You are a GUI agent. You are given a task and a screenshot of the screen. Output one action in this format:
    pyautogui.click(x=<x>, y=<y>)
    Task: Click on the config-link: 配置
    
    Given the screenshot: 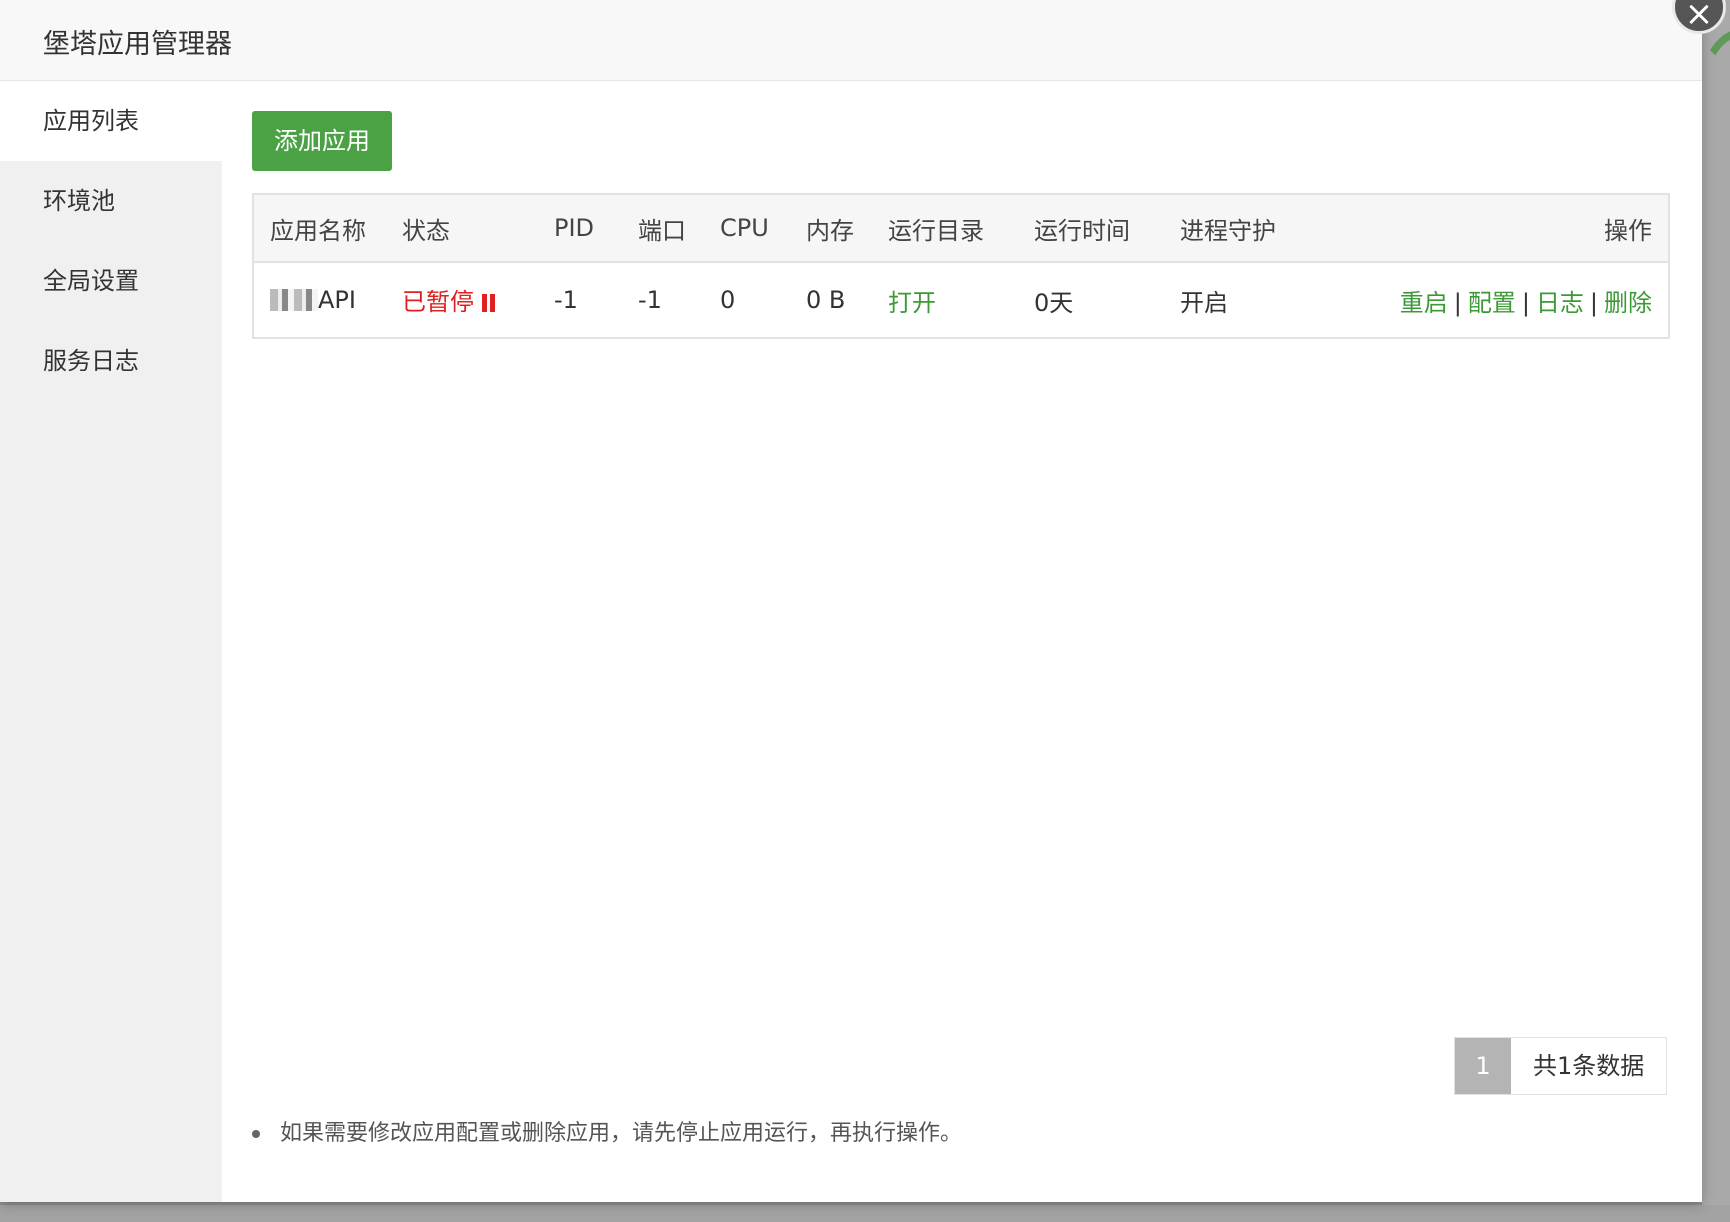 What is the action you would take?
    pyautogui.click(x=1492, y=303)
    